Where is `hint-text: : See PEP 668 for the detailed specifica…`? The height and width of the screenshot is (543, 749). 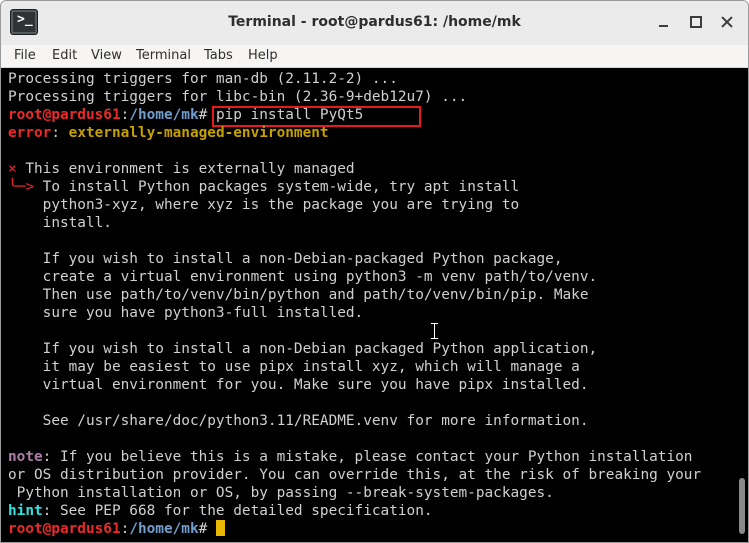
hint-text: : See PEP 668 for the detailed specifica… is located at coordinates (237, 511).